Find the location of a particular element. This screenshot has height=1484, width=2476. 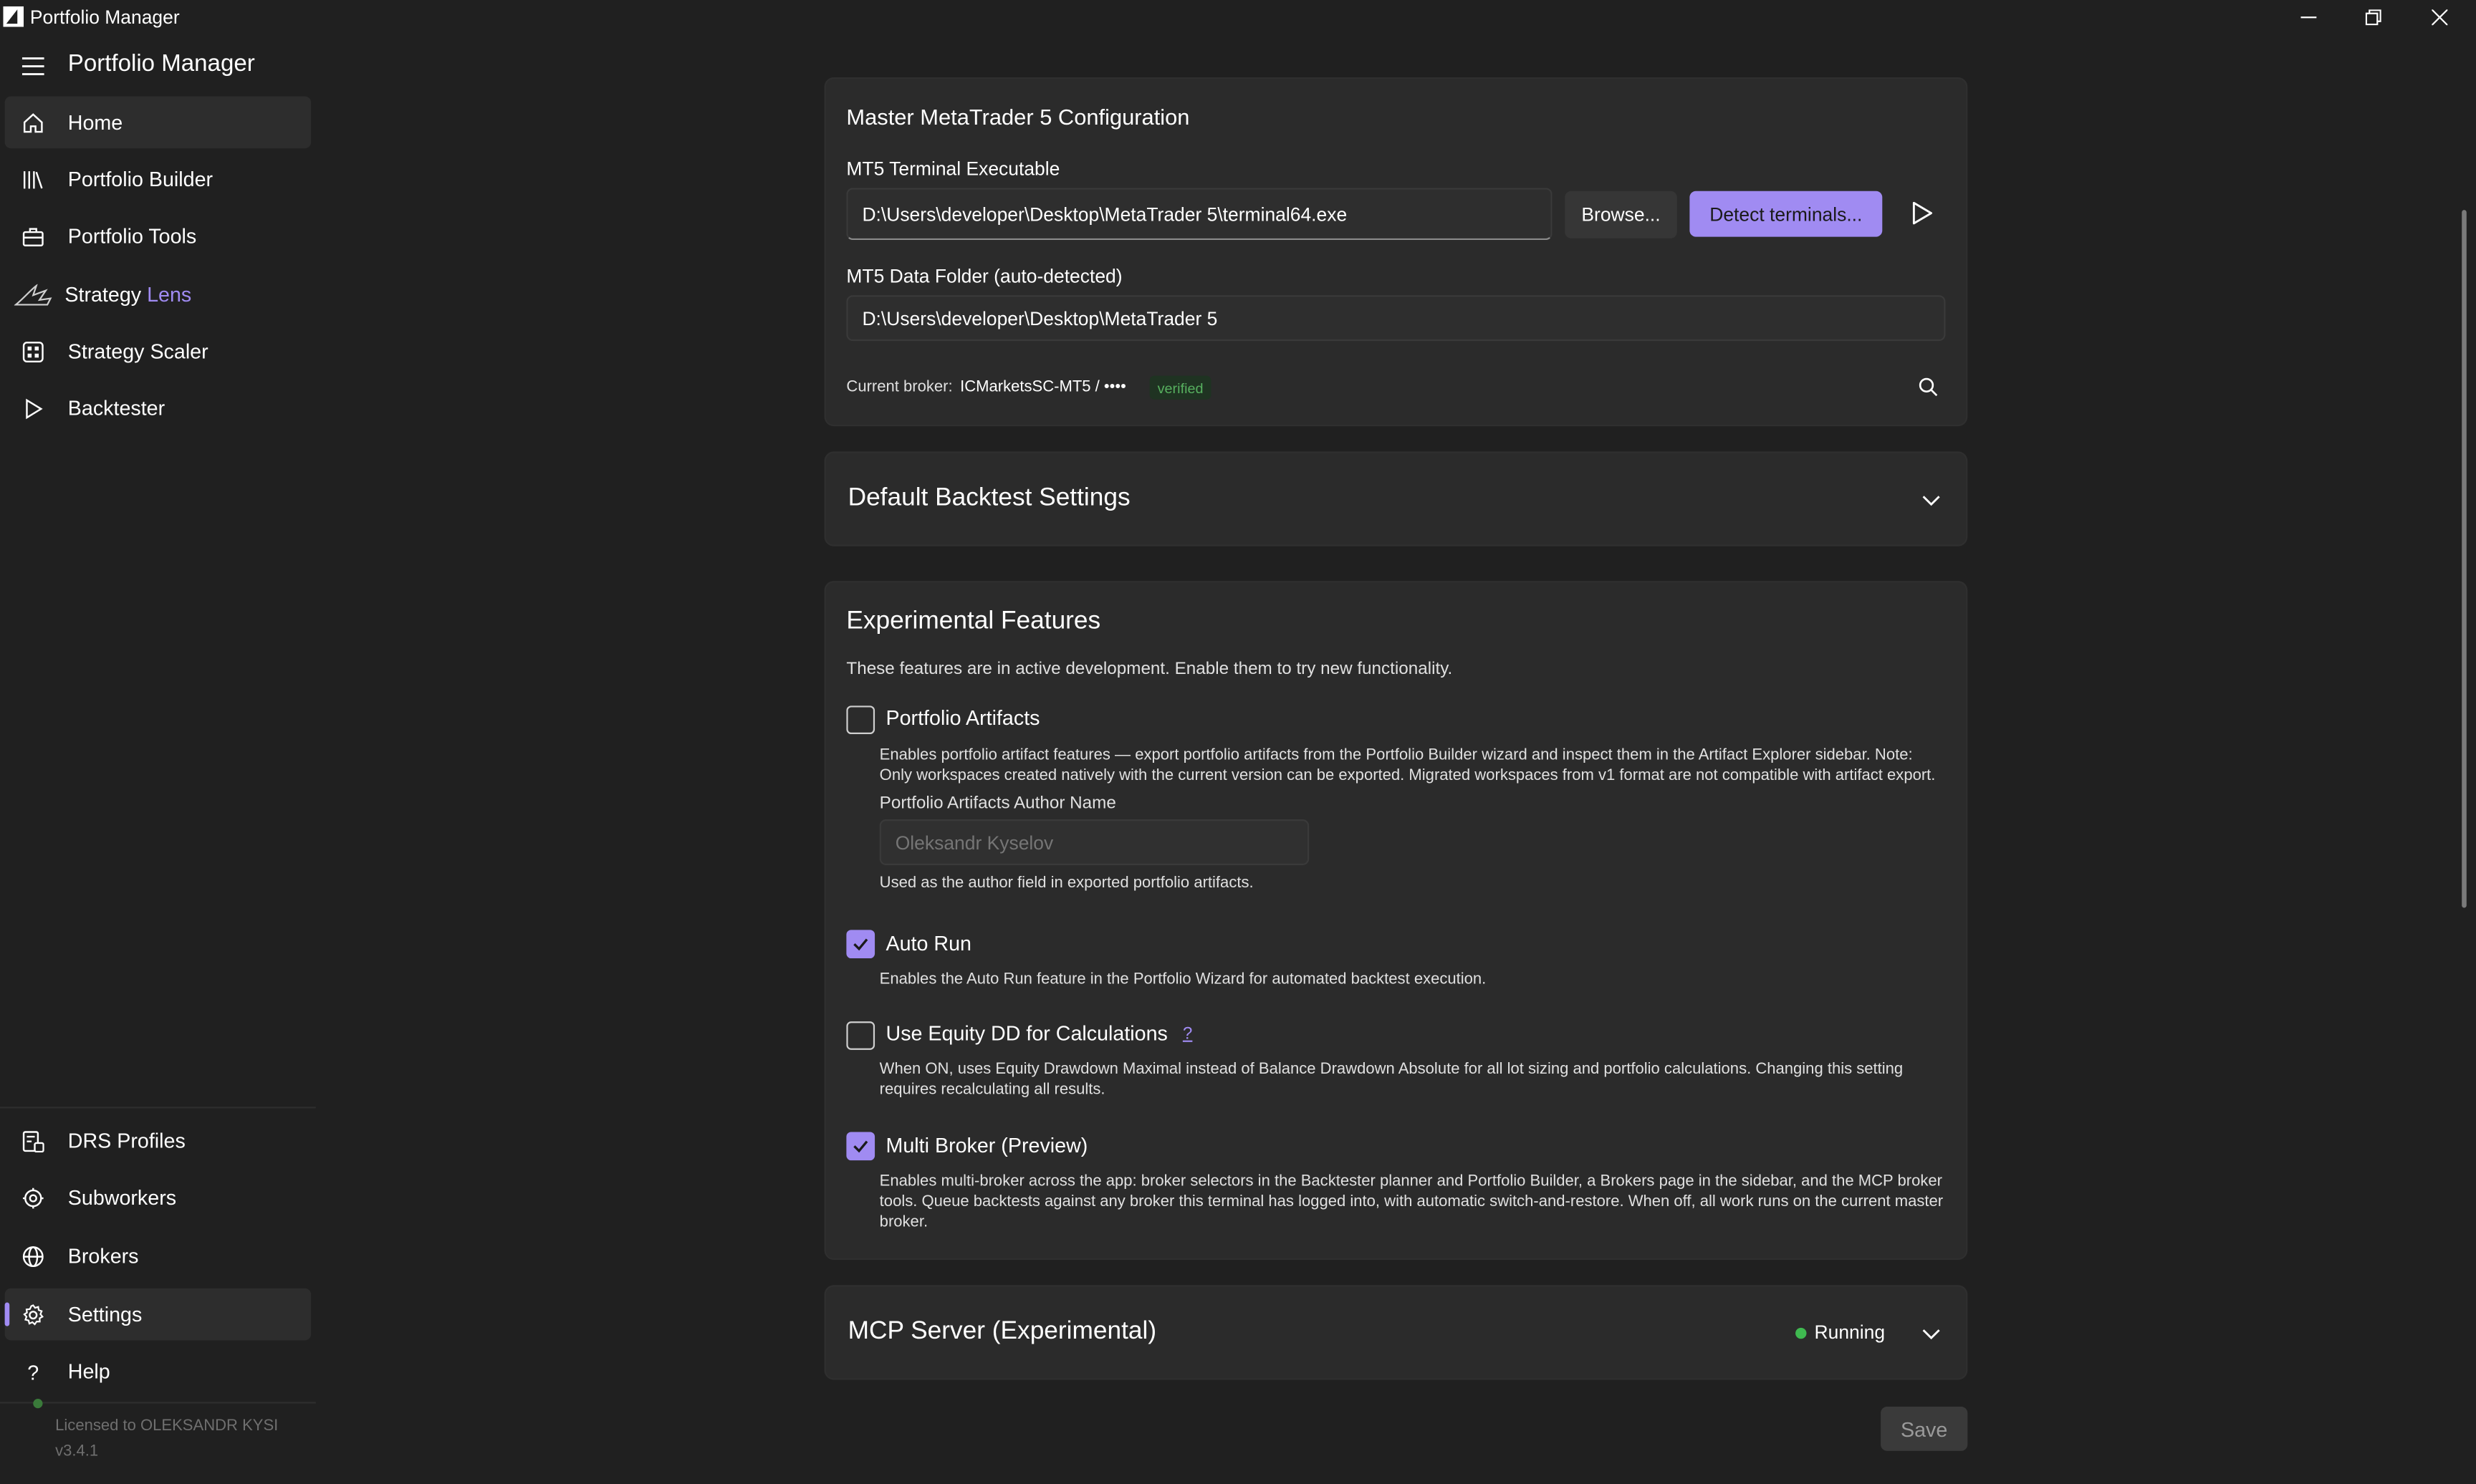

mt5-card-title: Master MetaTrader 5 Configuration is located at coordinates (1018, 117).